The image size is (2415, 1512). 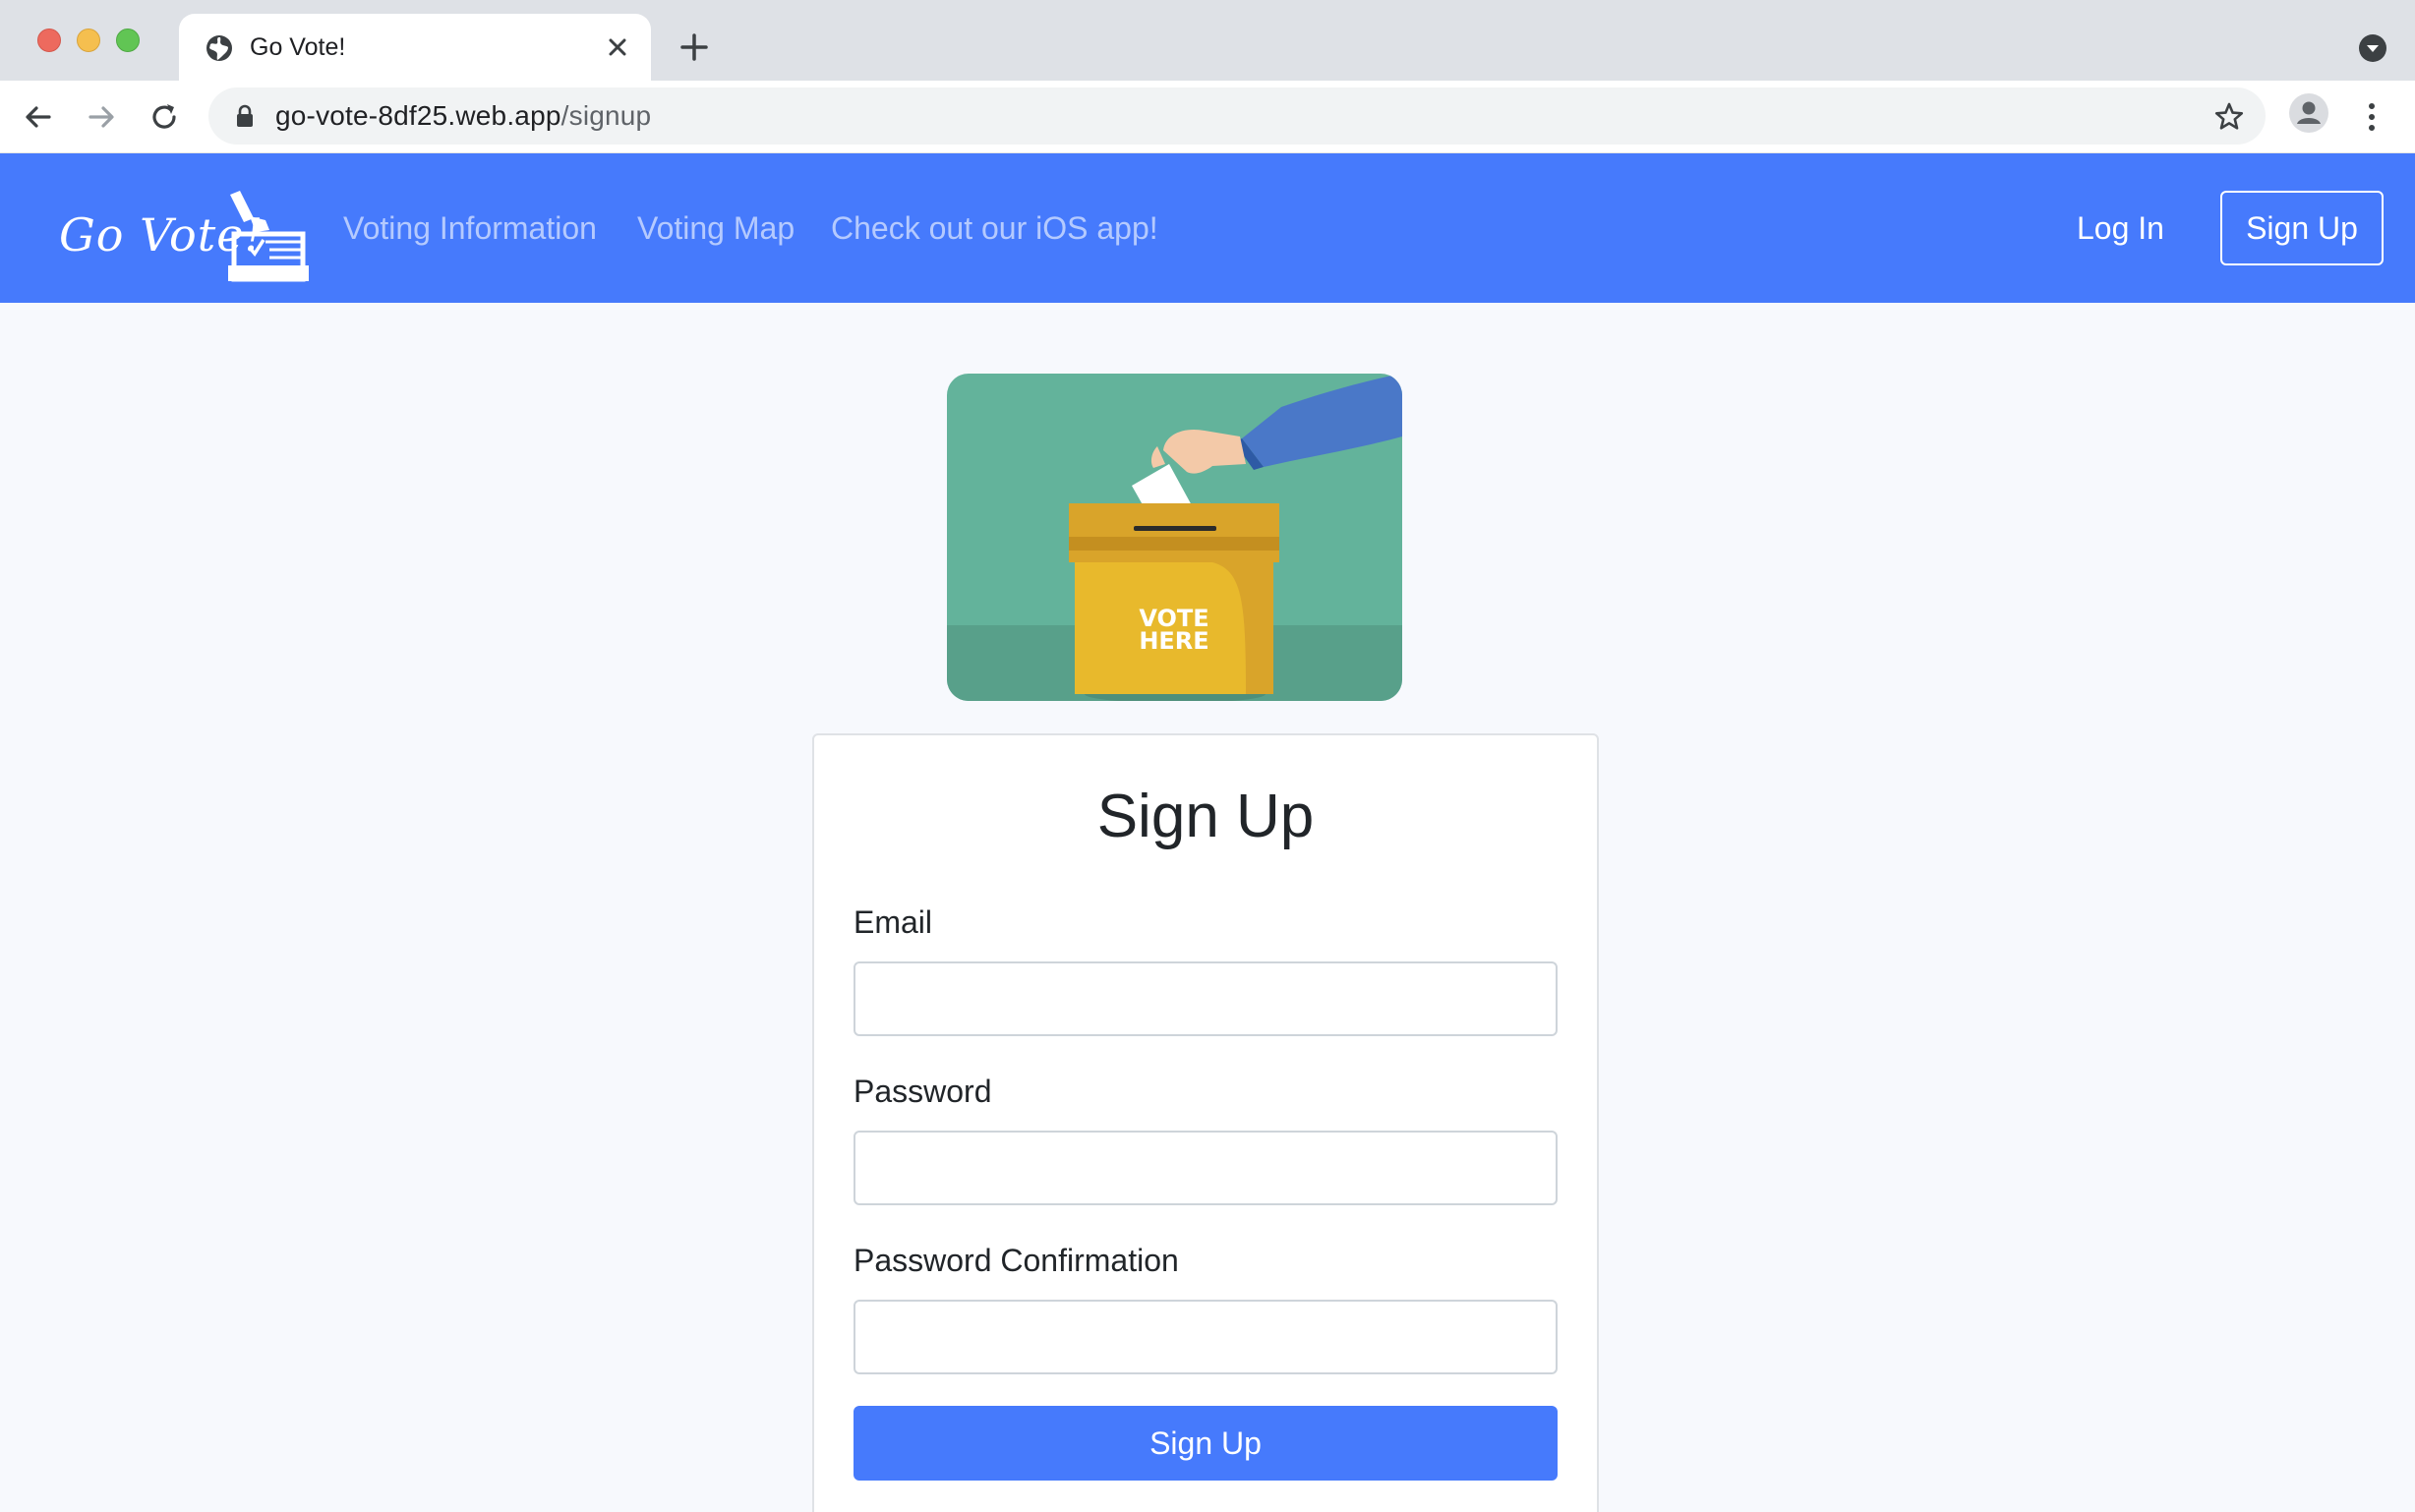 What do you see at coordinates (1237, 116) in the screenshot?
I see `address-bar: go-vote-8df25.web.app/signup` at bounding box center [1237, 116].